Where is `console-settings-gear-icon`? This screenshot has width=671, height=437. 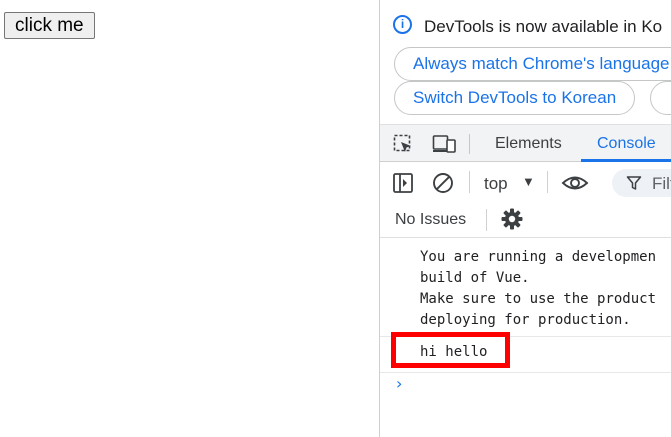
console-settings-gear-icon is located at coordinates (512, 219).